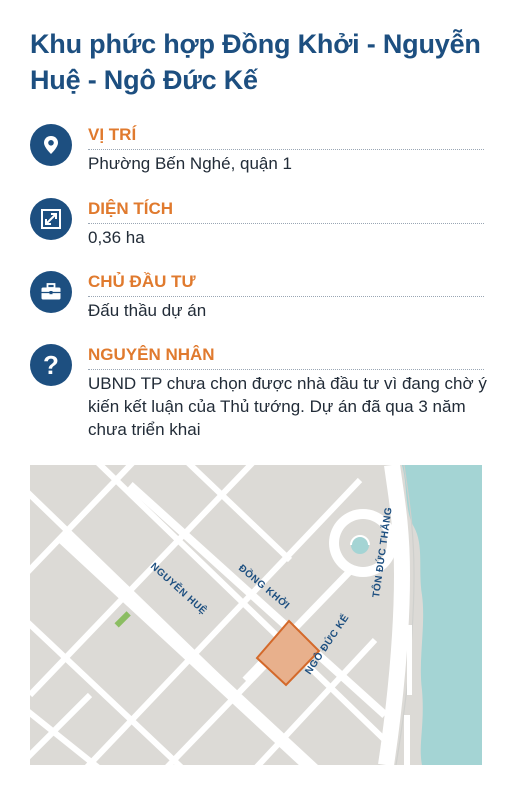 This screenshot has height=797, width=514. What do you see at coordinates (51, 145) in the screenshot?
I see `location-pin-icon` at bounding box center [51, 145].